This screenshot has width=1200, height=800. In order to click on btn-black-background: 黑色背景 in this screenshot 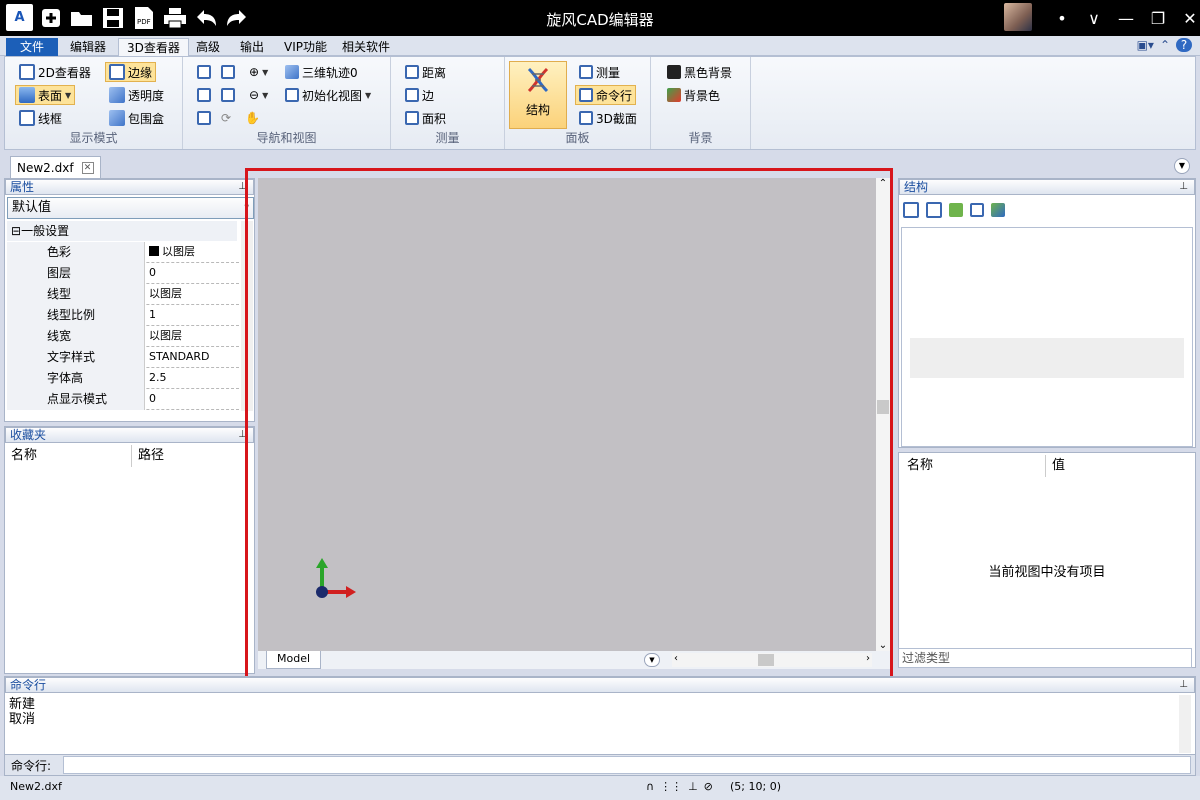, I will do `click(699, 72)`.